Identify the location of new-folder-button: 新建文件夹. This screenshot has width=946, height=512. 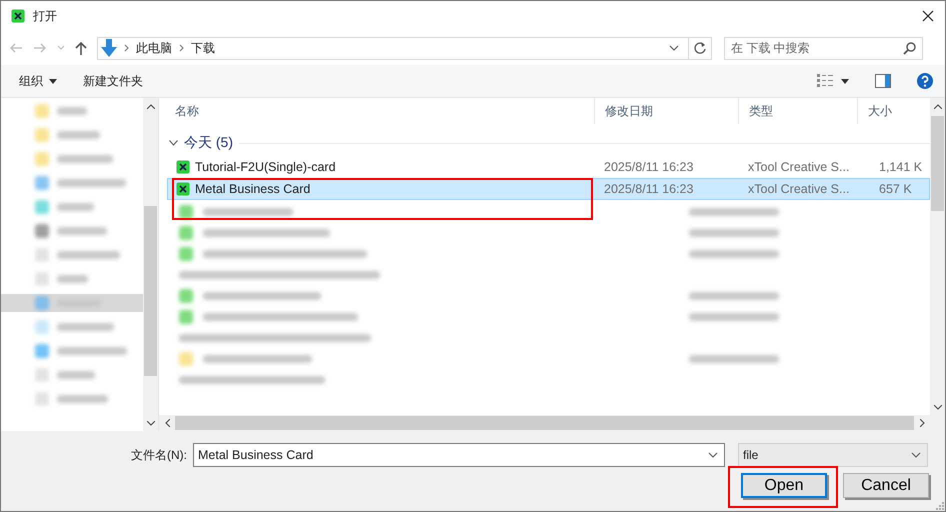
(113, 81).